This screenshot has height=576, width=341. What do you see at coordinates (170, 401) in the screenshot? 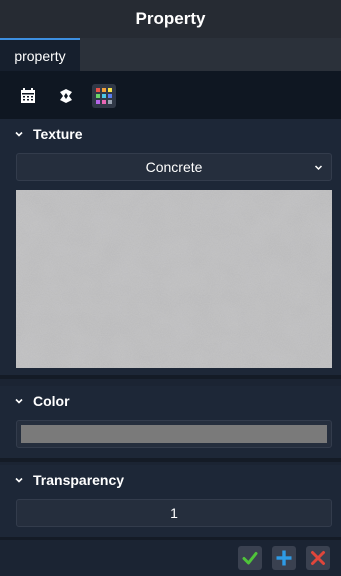
I see `color-section-header: Color` at bounding box center [170, 401].